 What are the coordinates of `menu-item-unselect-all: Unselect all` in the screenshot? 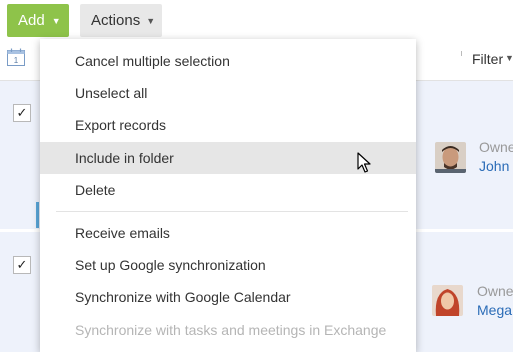 It's located at (228, 93).